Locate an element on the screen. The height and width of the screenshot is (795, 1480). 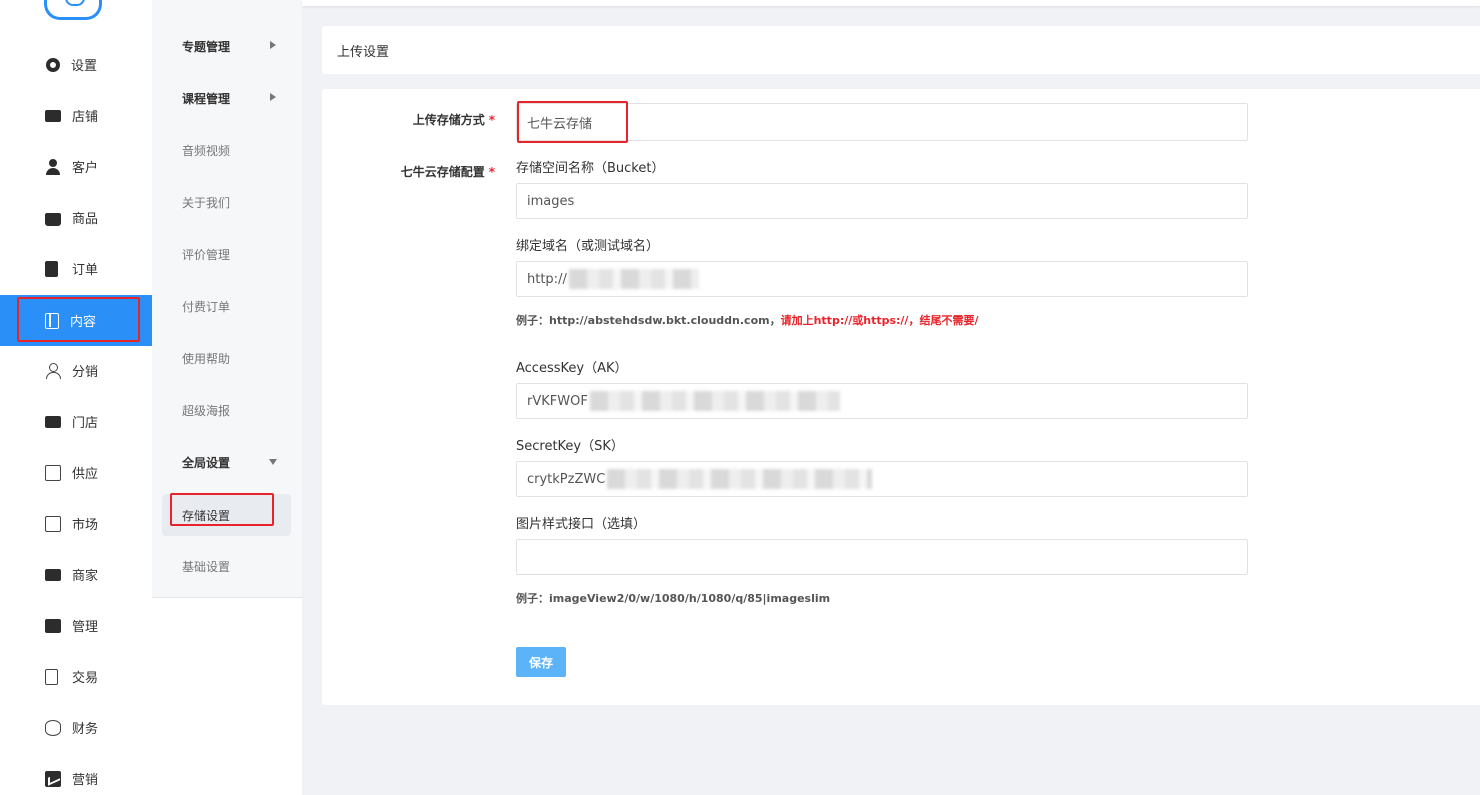
subnav-item-label: 付费订单 is located at coordinates (206, 306).